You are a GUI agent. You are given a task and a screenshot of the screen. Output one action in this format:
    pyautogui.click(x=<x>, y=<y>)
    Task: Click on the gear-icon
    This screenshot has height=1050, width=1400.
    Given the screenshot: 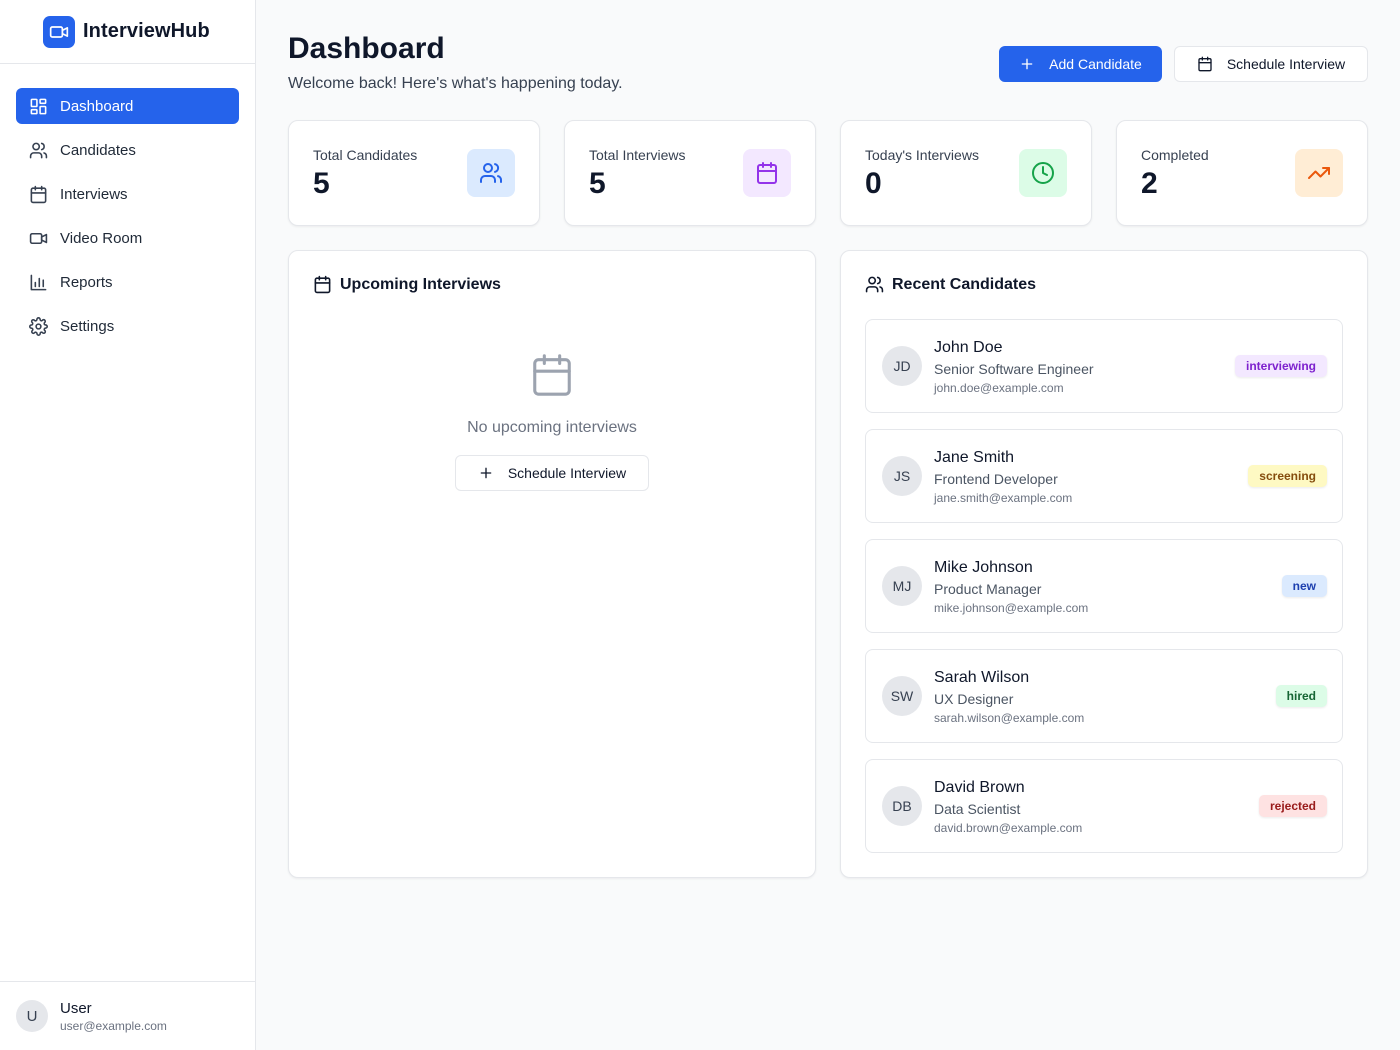 What is the action you would take?
    pyautogui.click(x=38, y=326)
    